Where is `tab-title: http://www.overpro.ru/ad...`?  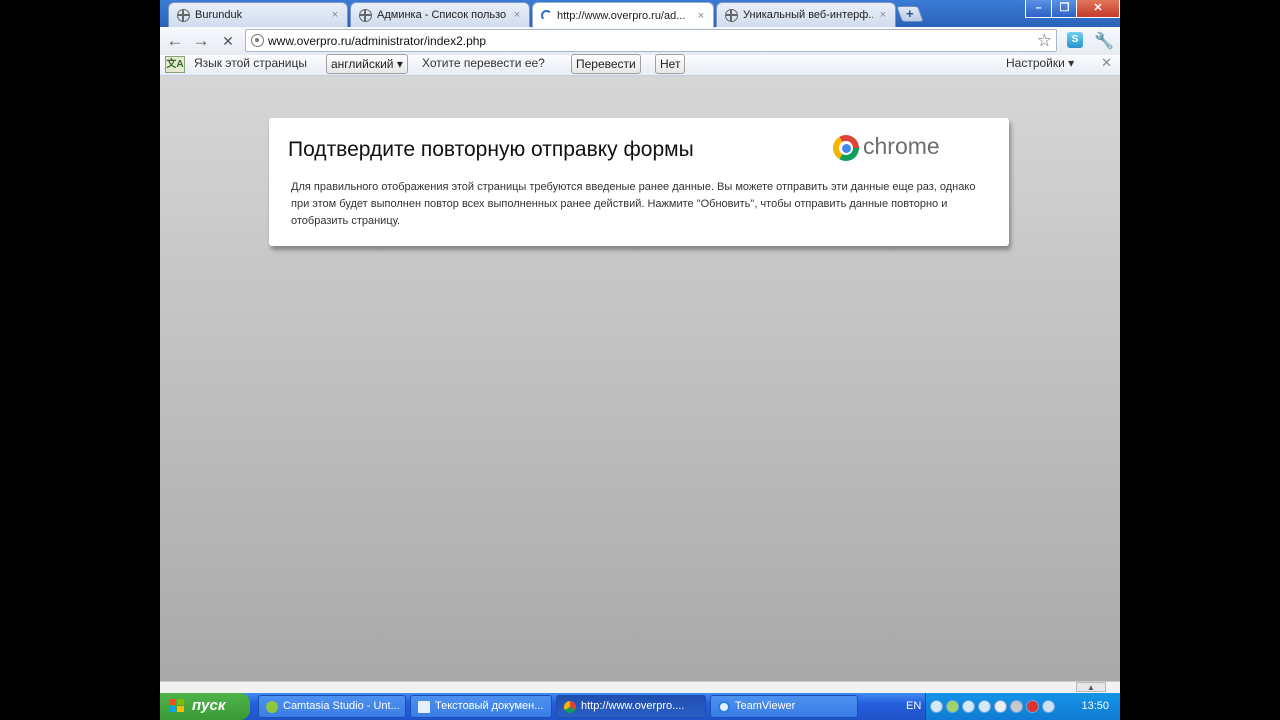 tab-title: http://www.overpro.ru/ad... is located at coordinates (621, 15).